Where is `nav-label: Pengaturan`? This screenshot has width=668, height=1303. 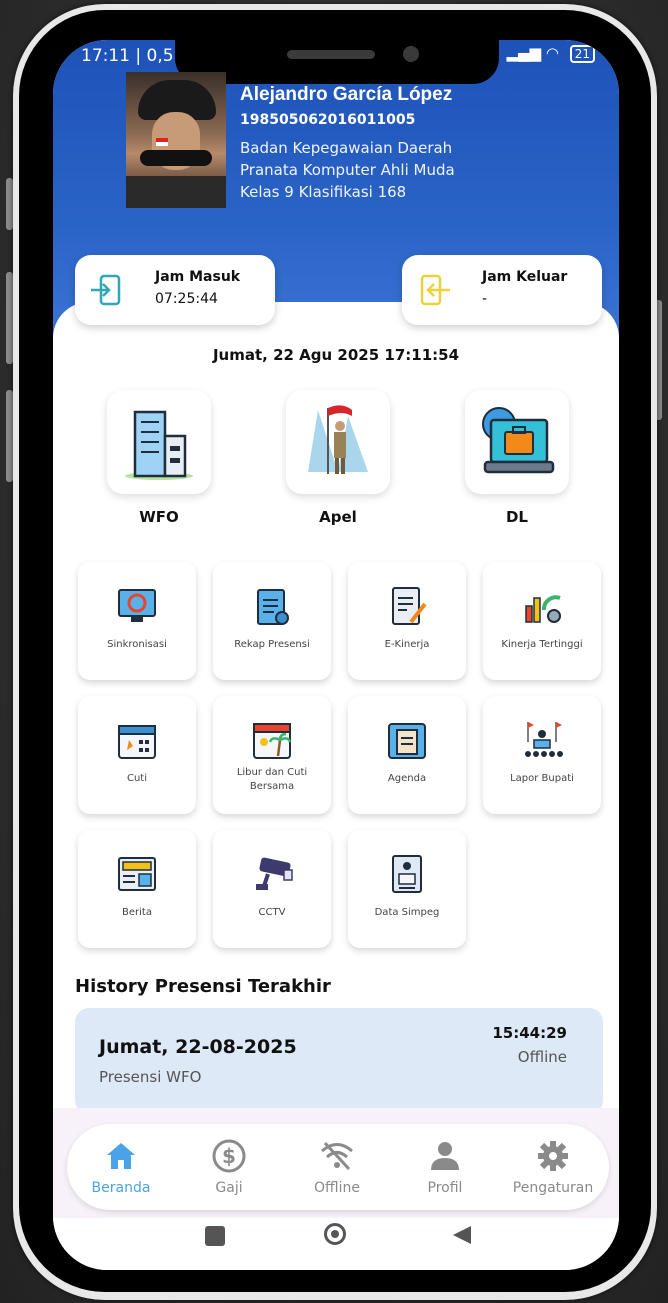 nav-label: Pengaturan is located at coordinates (553, 1188).